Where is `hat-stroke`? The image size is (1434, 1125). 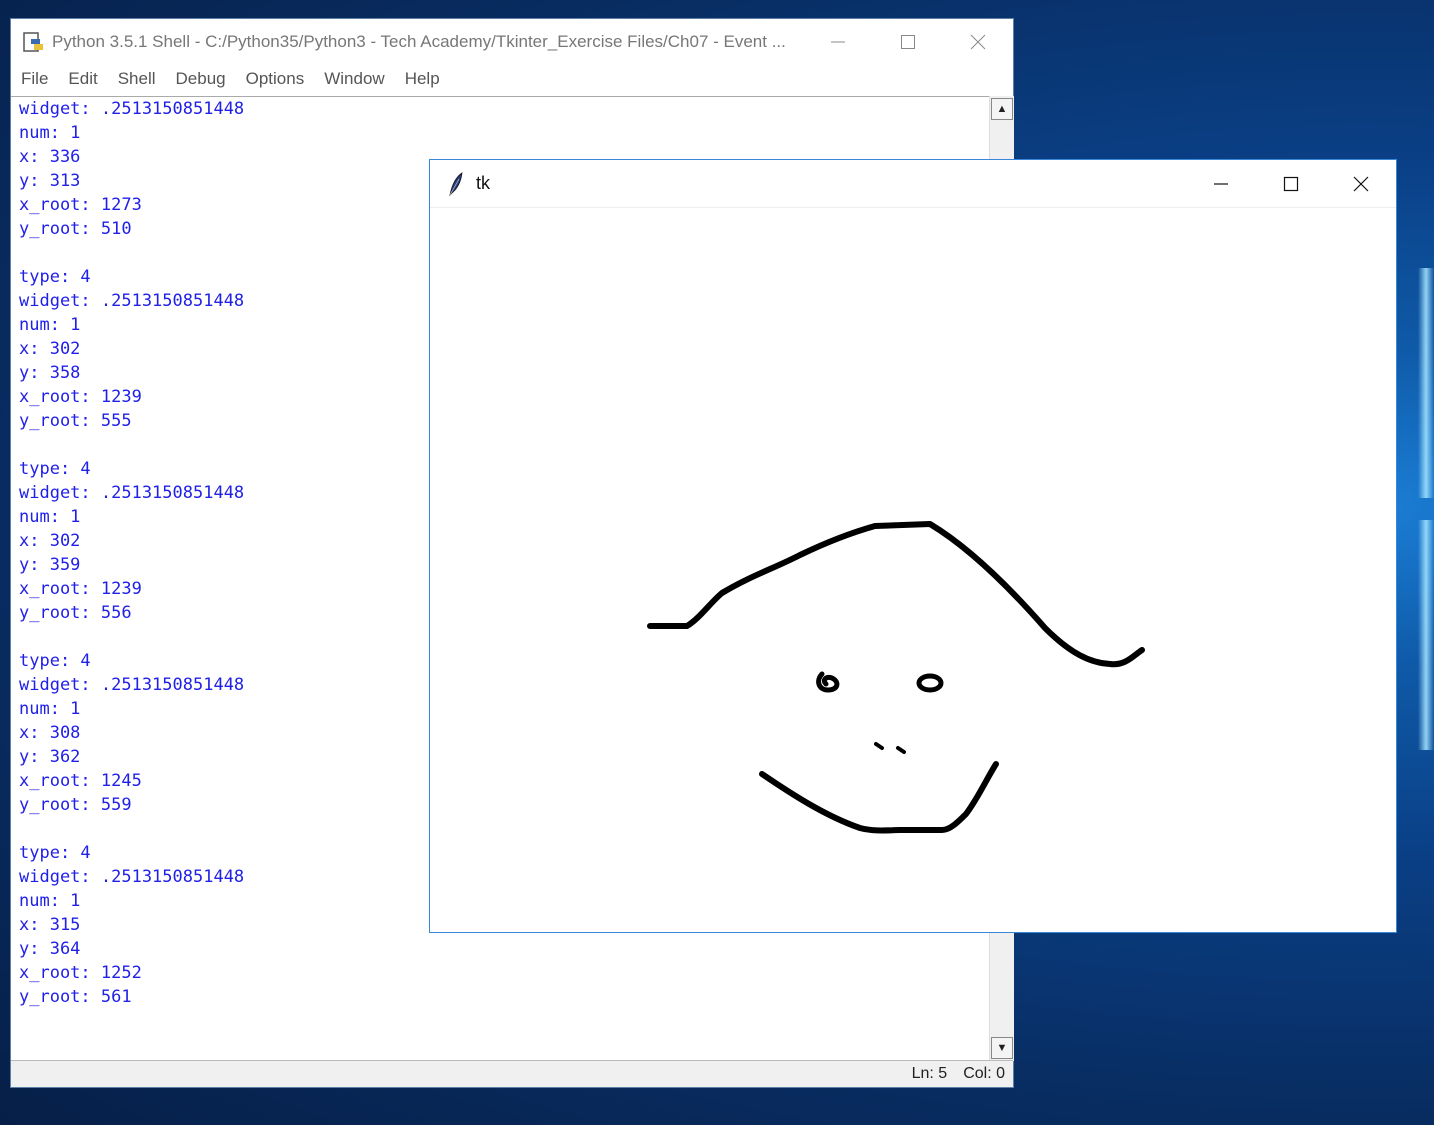 hat-stroke is located at coordinates (896, 594).